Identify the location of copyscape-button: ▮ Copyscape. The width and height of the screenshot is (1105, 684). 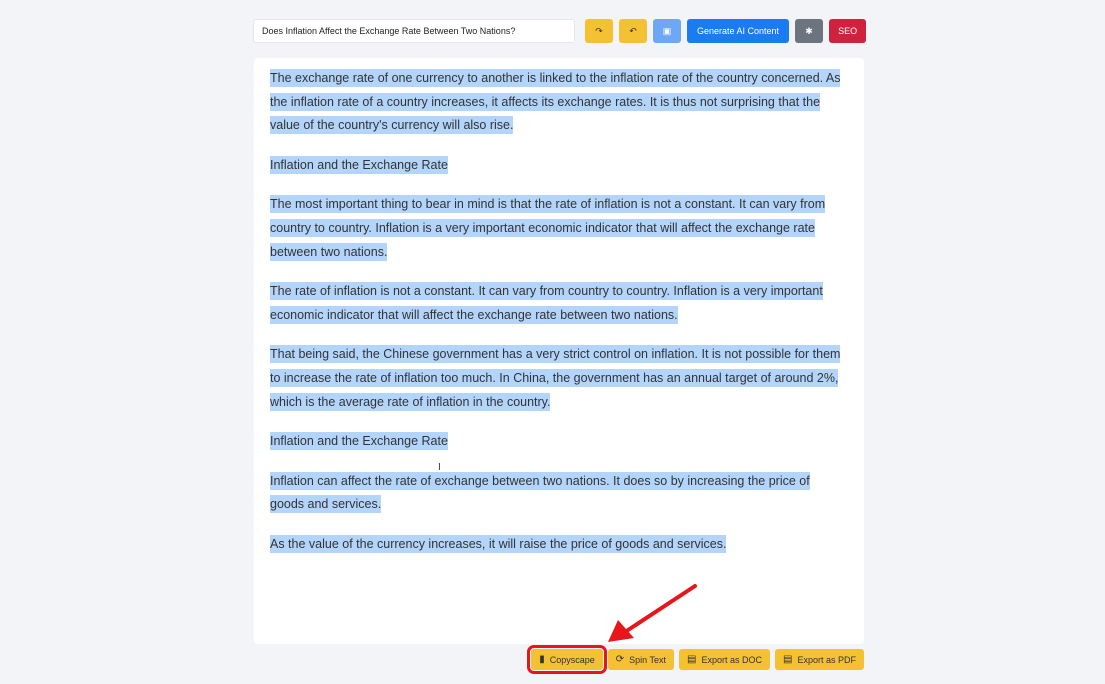
(567, 659).